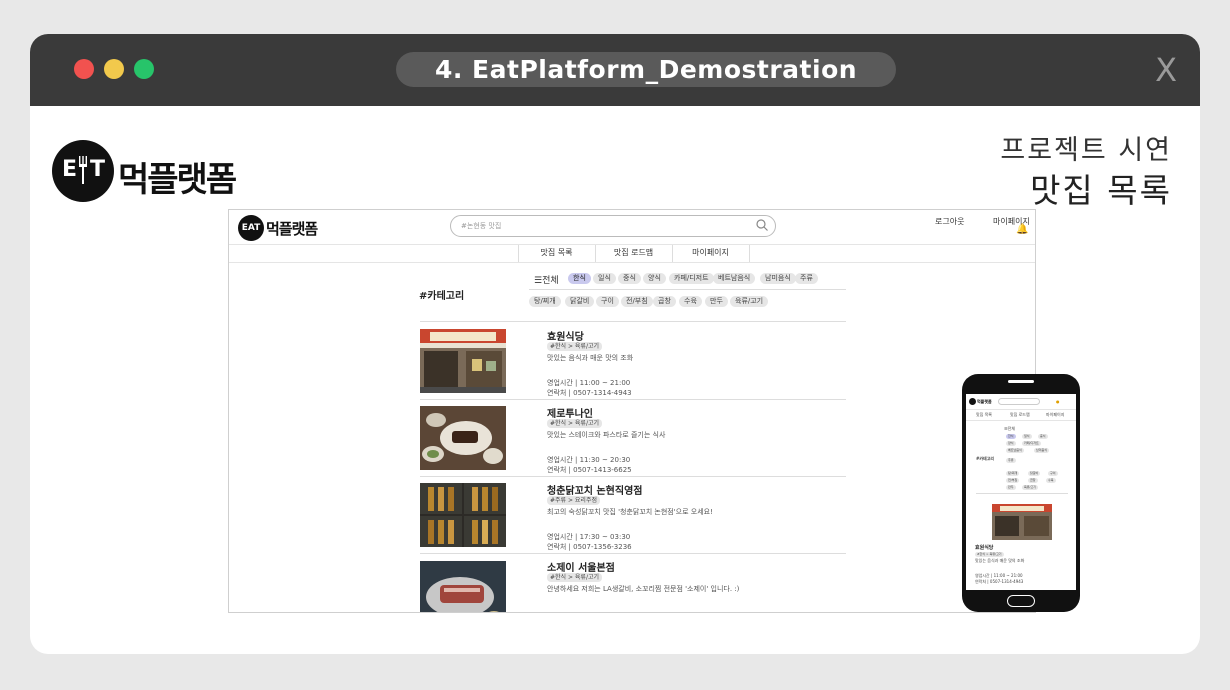  I want to click on restaurant-description: 맛있는 스테이크와 파스타로 즐기는 식사, so click(606, 435).